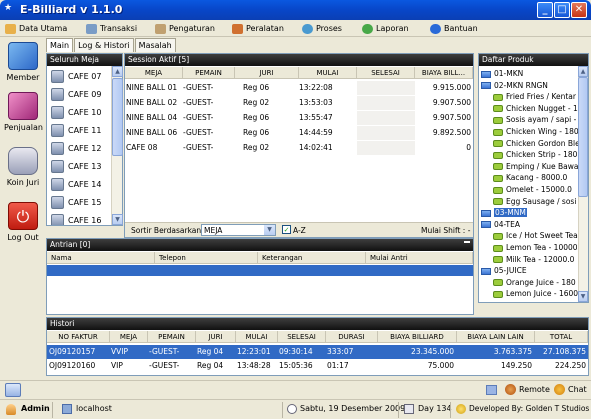 This screenshot has width=591, height=419. What do you see at coordinates (467, 242) in the screenshot?
I see `collapse-icon` at bounding box center [467, 242].